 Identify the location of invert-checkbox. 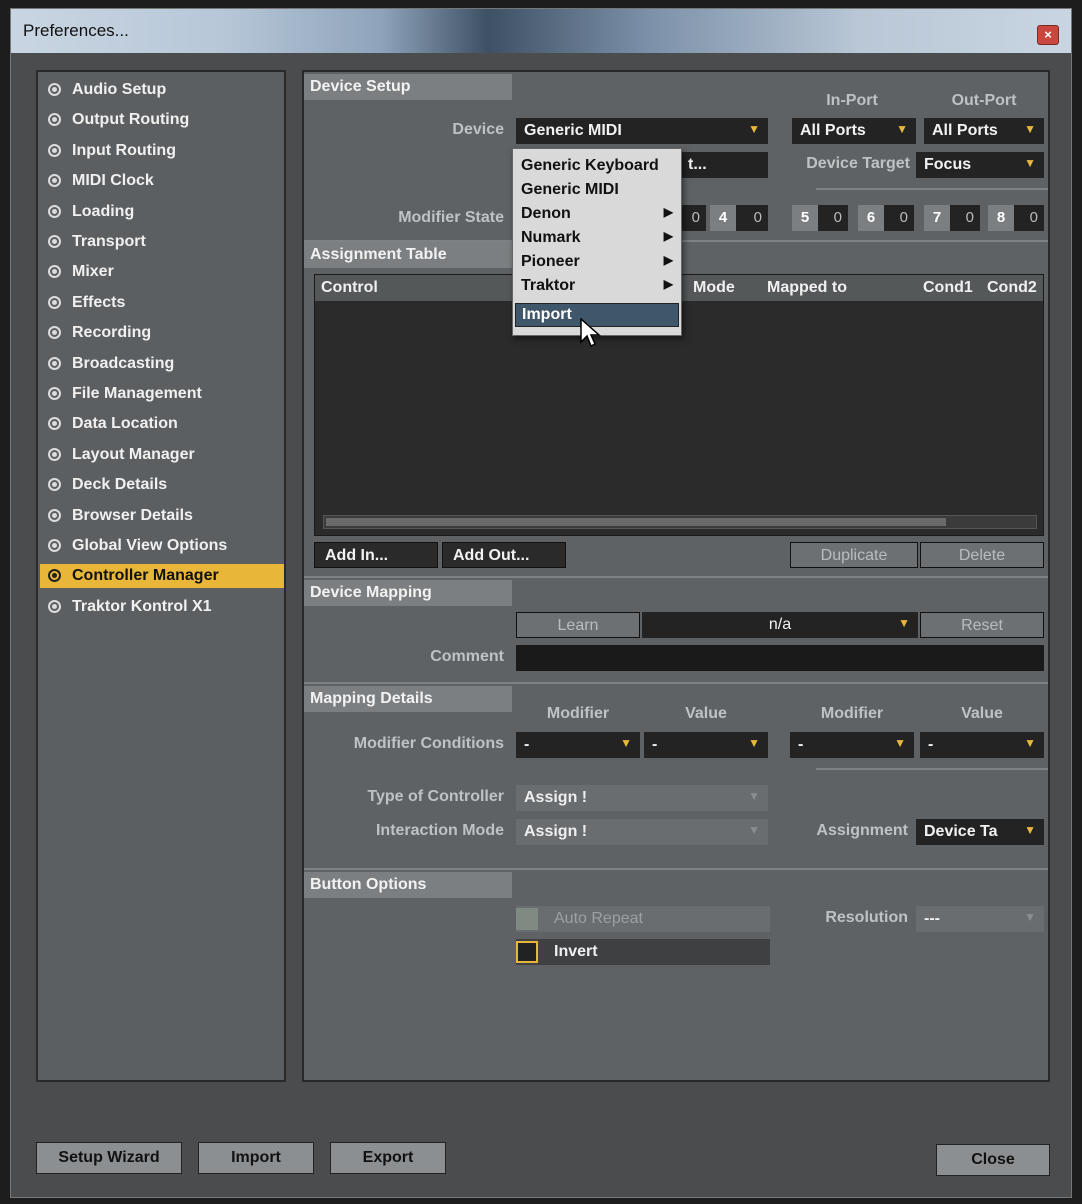
(527, 952).